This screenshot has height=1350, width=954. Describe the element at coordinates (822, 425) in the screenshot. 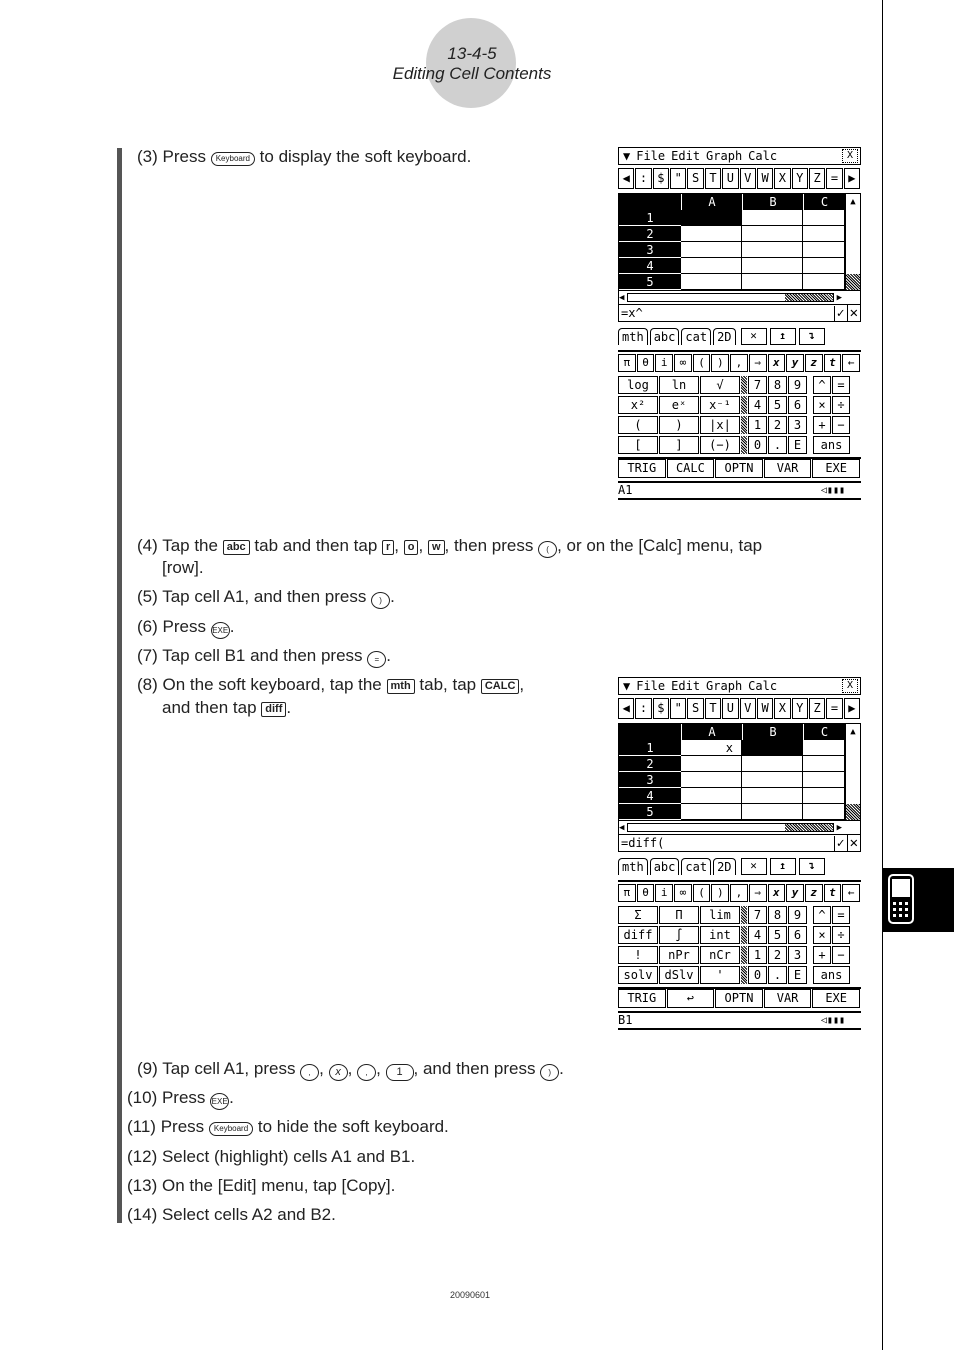

I see `keypad-key: +` at that location.